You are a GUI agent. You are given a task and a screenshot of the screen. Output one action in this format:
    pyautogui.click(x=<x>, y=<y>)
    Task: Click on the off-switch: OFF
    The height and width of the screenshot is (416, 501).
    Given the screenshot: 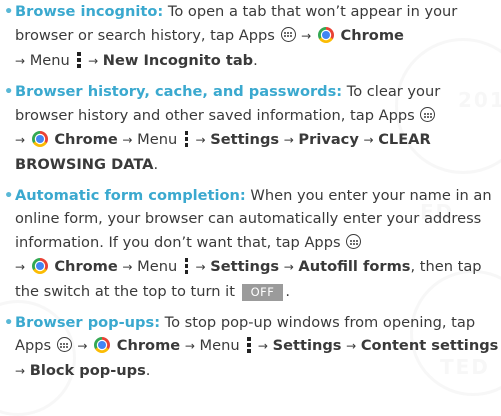 What is the action you would take?
    pyautogui.click(x=262, y=292)
    